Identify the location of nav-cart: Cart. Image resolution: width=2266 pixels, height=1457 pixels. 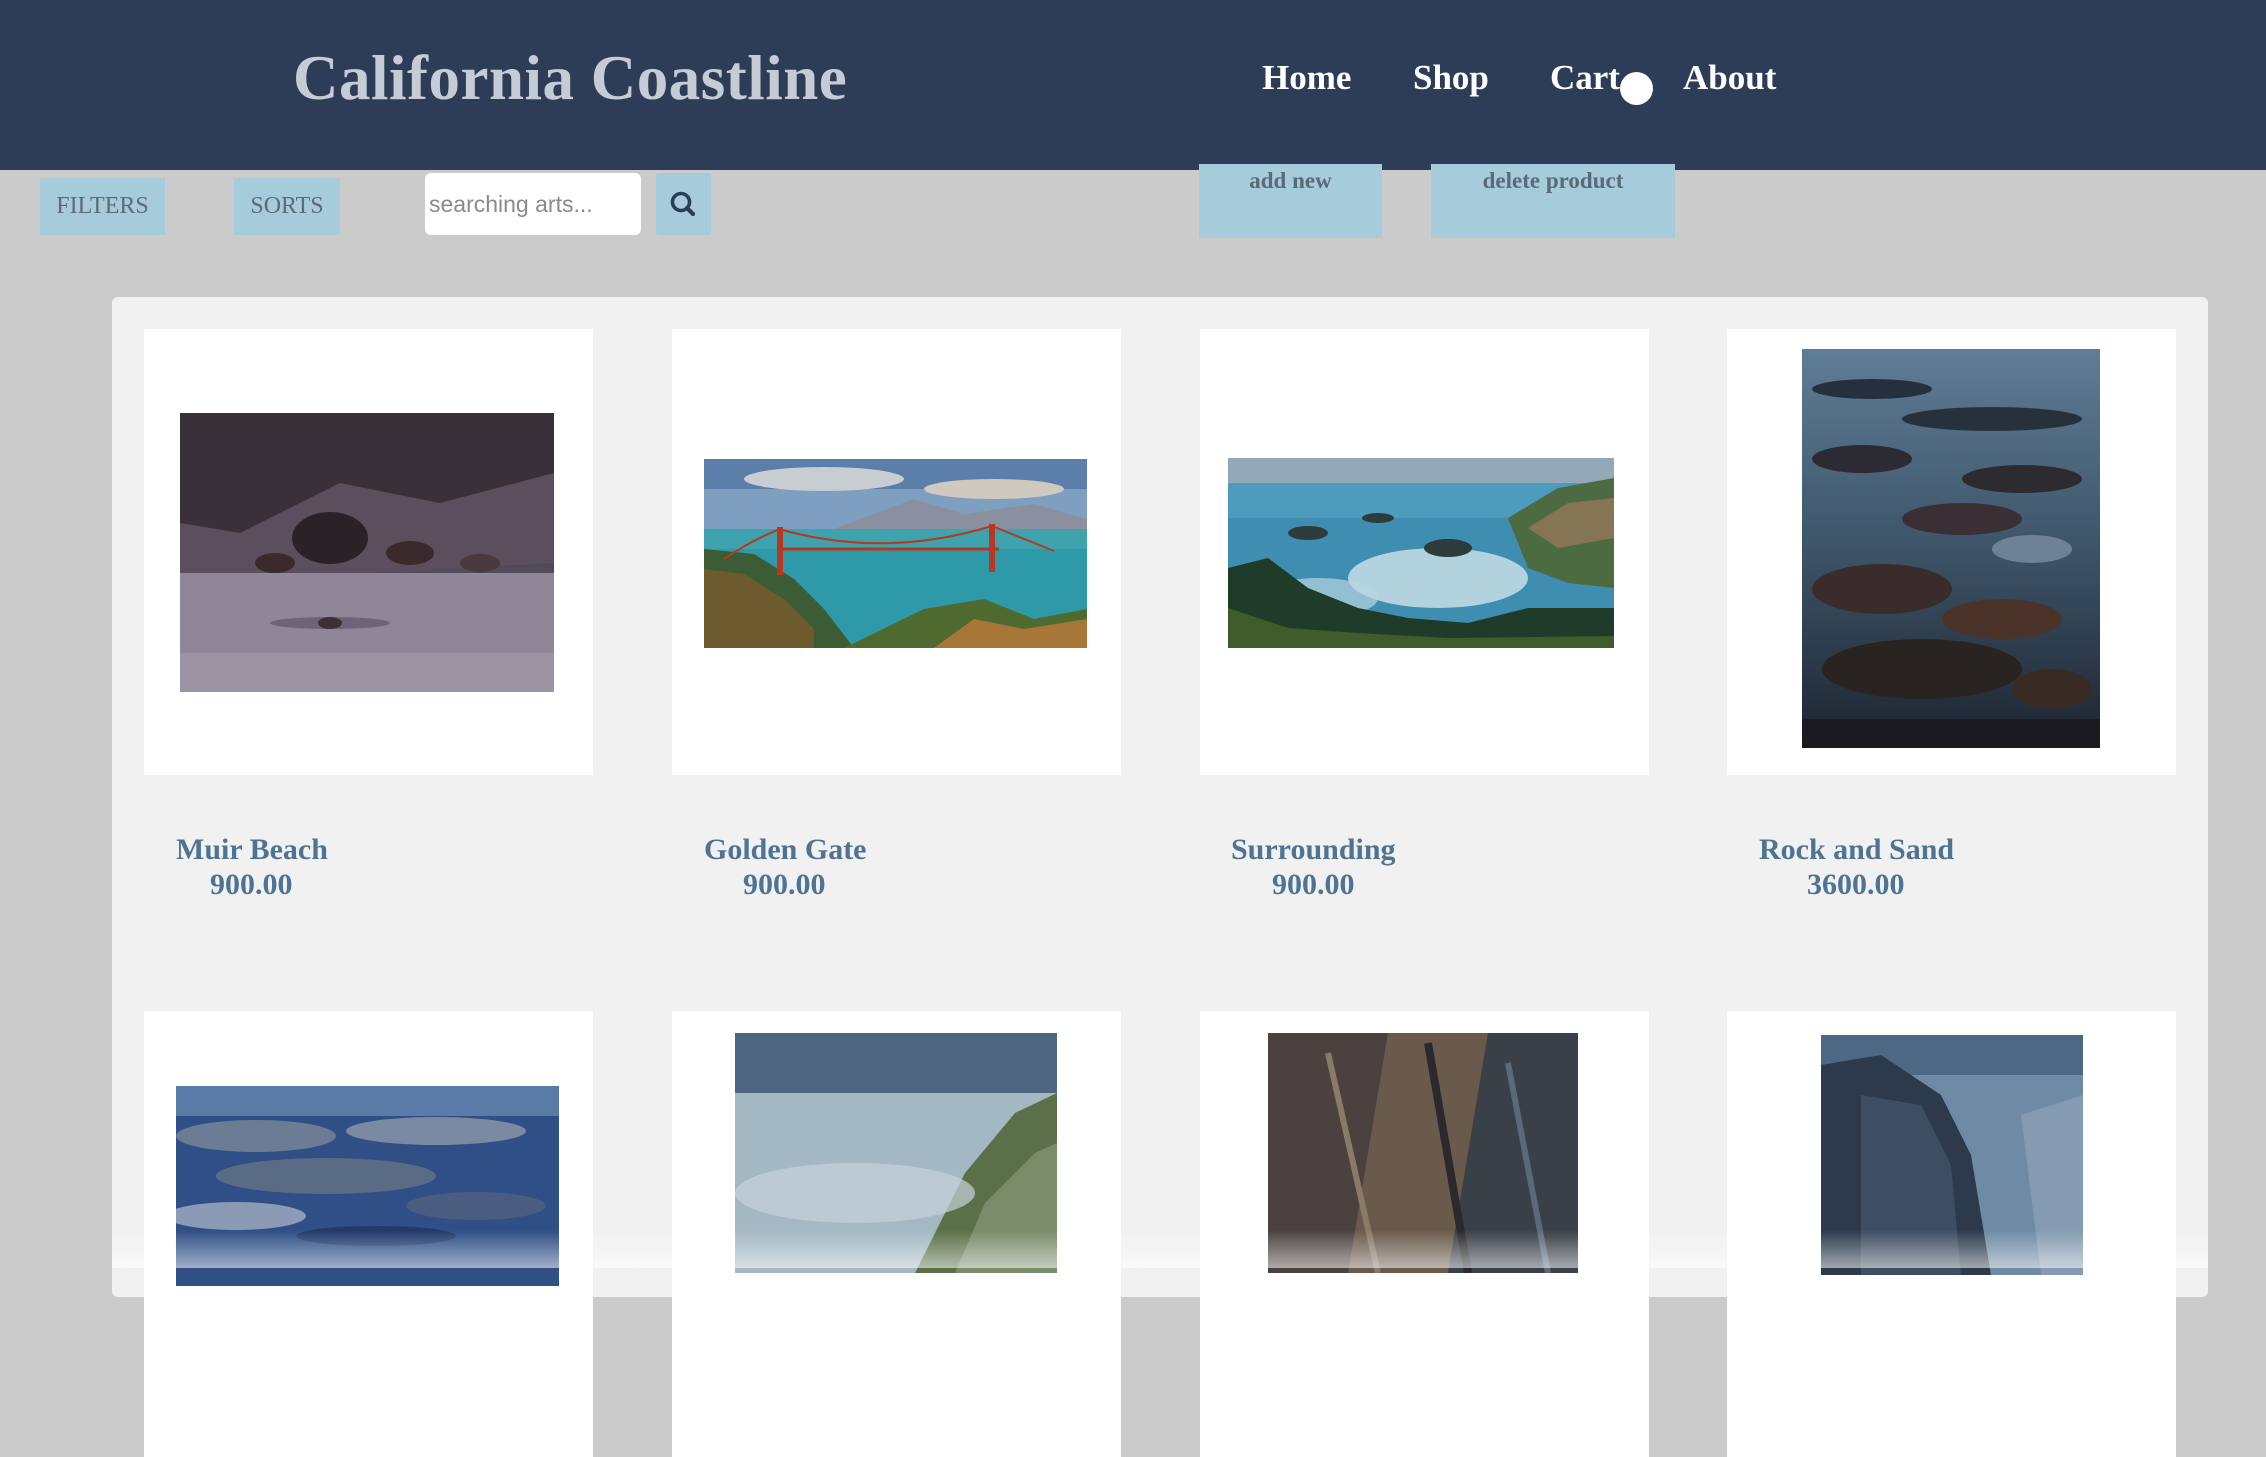
(1585, 78).